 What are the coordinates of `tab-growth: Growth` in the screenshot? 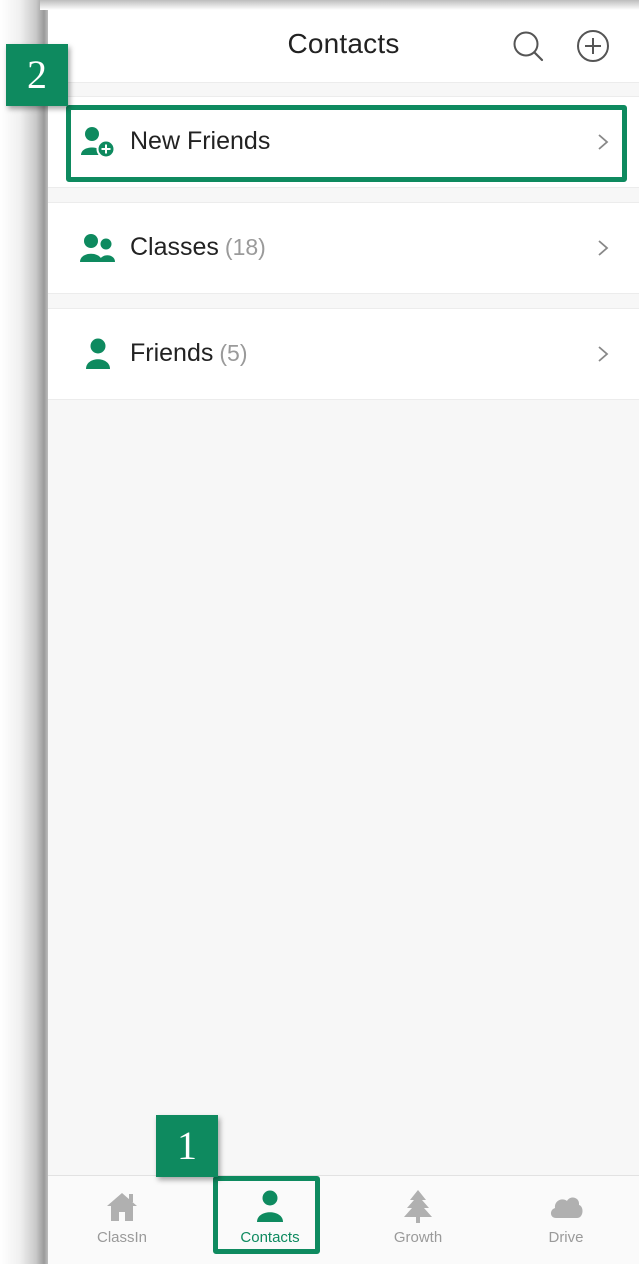 It's located at (418, 1220).